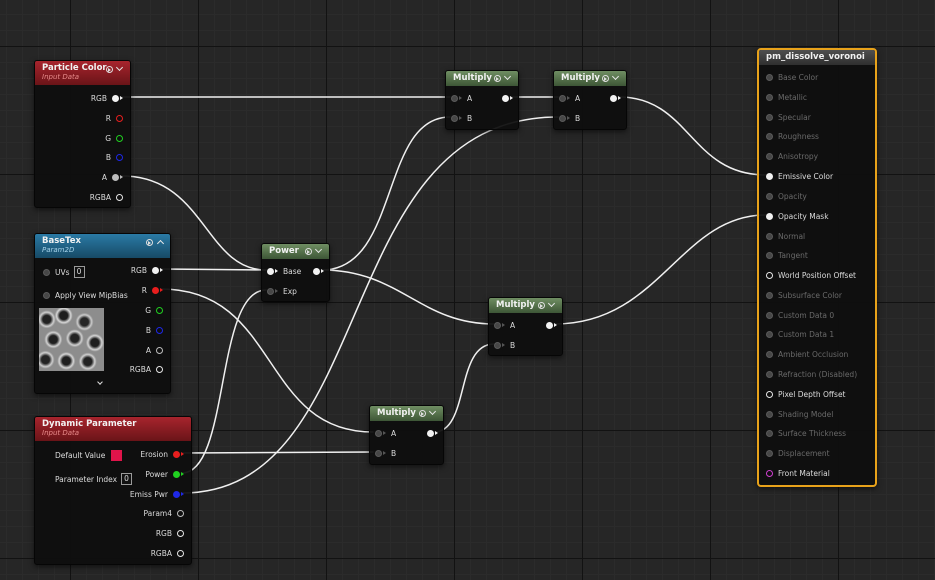 The image size is (935, 580). Describe the element at coordinates (769, 97) in the screenshot. I see `input-pin-metallic` at that location.